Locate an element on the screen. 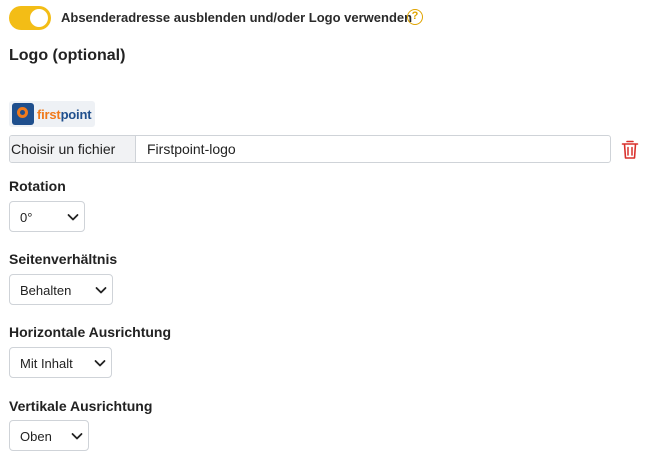  horizontal-alignment-value: Mit Inhalt is located at coordinates (46, 363).